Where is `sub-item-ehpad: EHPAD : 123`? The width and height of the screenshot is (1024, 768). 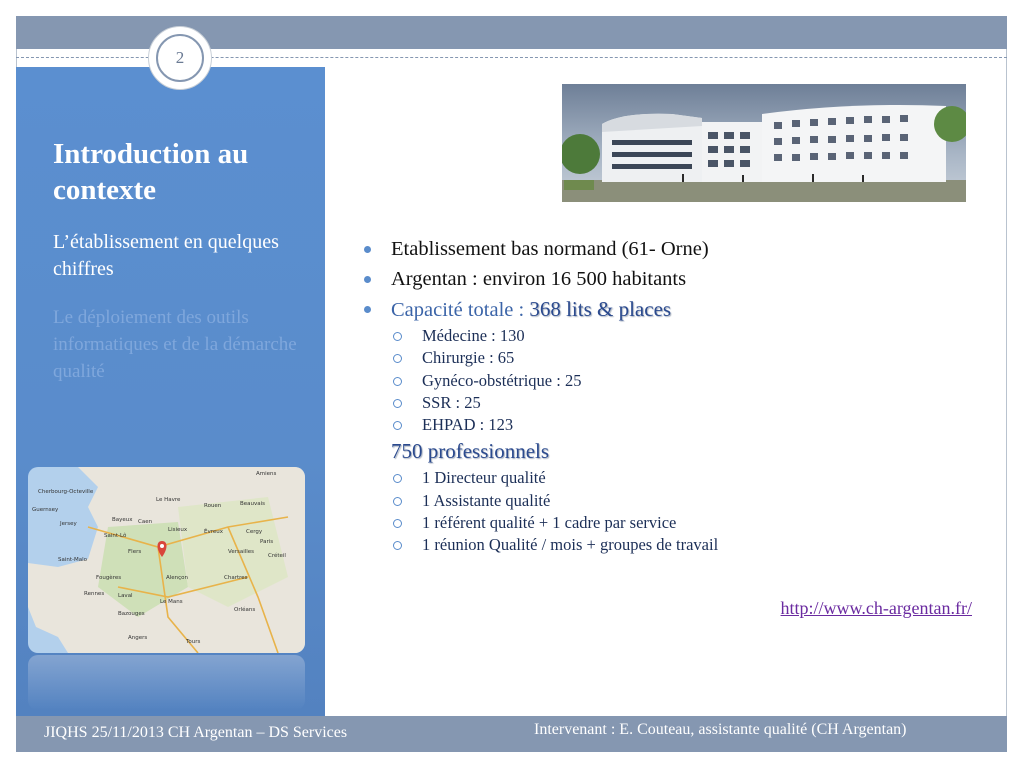
sub-item-ehpad: EHPAD : 123 is located at coordinates (672, 425).